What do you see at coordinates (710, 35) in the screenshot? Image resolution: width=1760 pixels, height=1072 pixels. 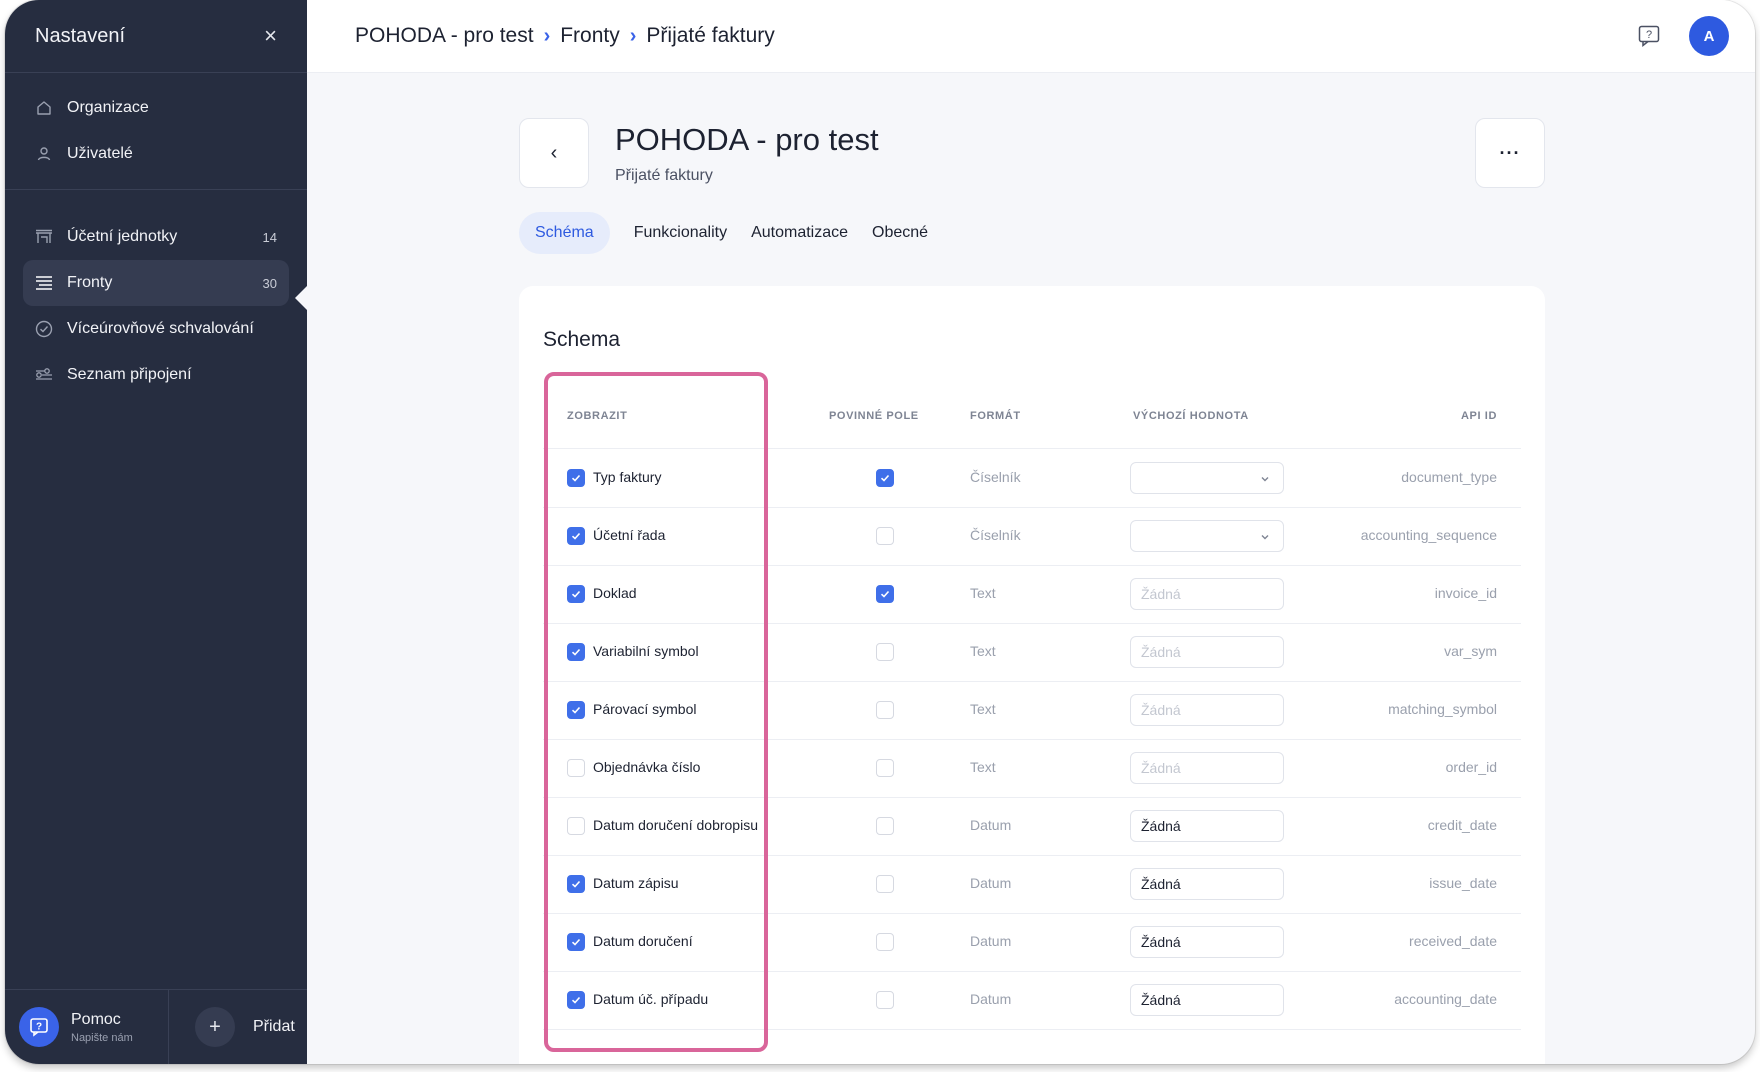 I see `breadcrumb-current: Přijaté faktury` at bounding box center [710, 35].